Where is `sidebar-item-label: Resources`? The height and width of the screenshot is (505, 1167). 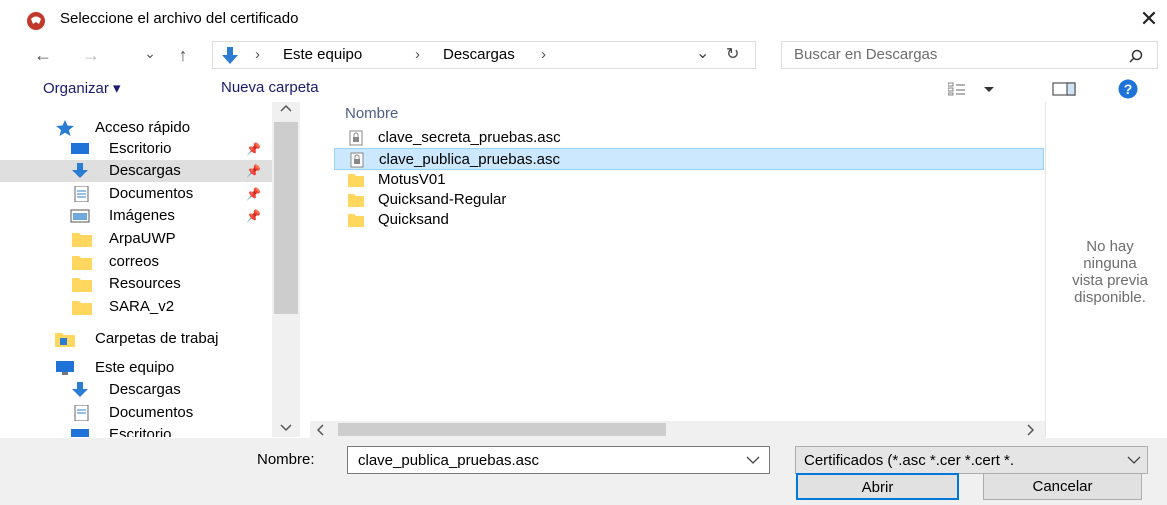 sidebar-item-label: Resources is located at coordinates (145, 283).